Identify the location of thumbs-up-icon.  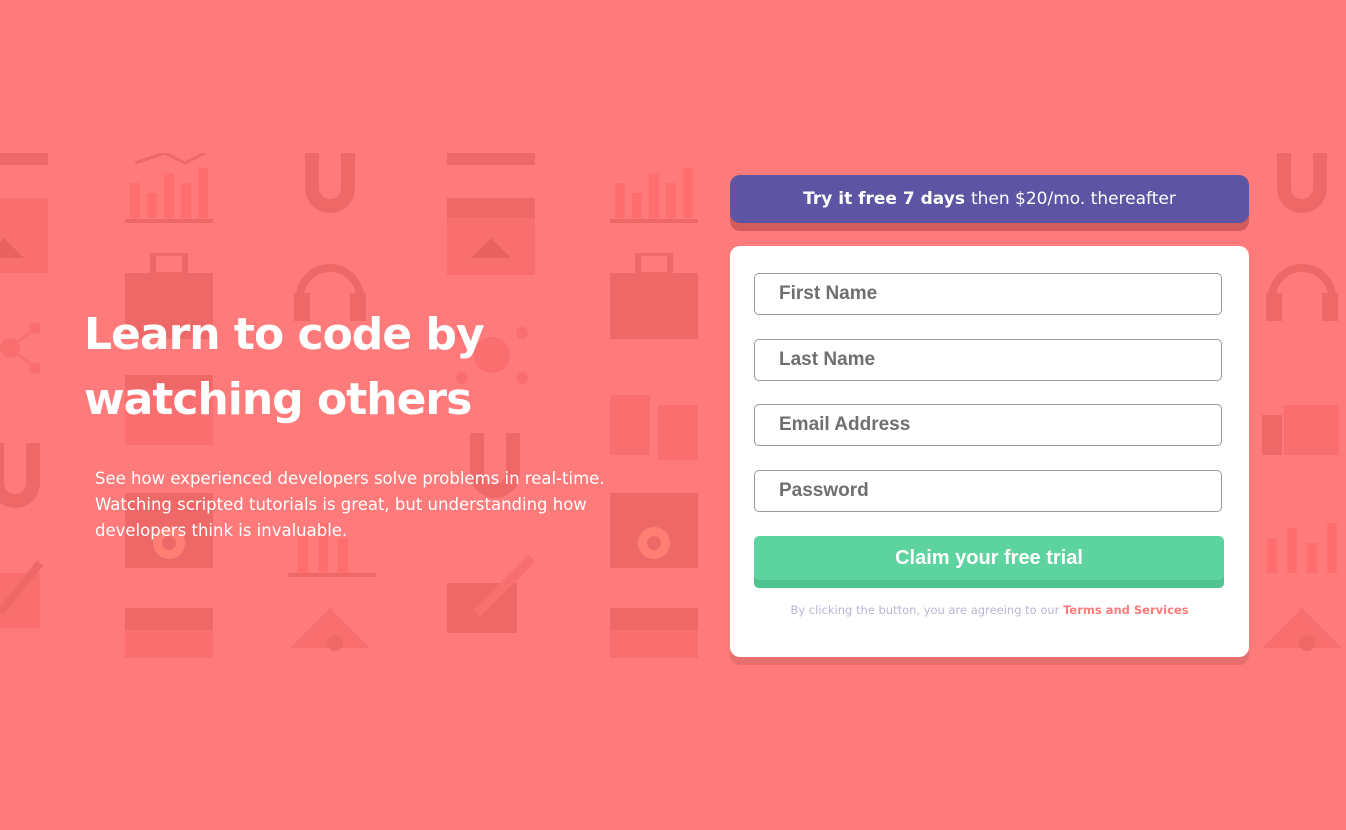
(1300, 430).